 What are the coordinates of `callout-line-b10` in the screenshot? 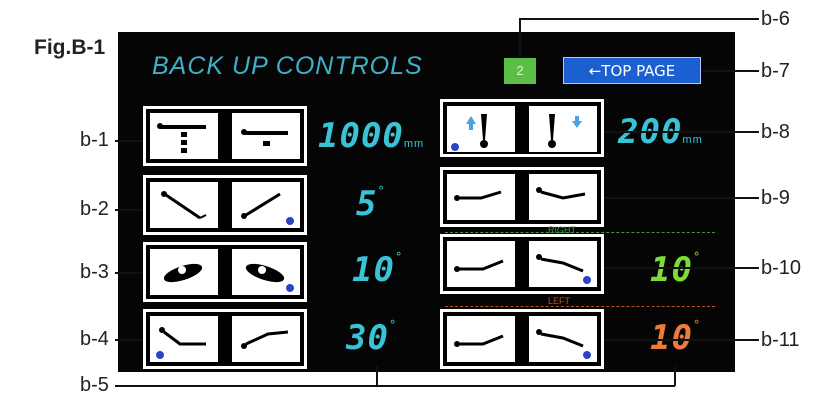 It's located at (681, 268).